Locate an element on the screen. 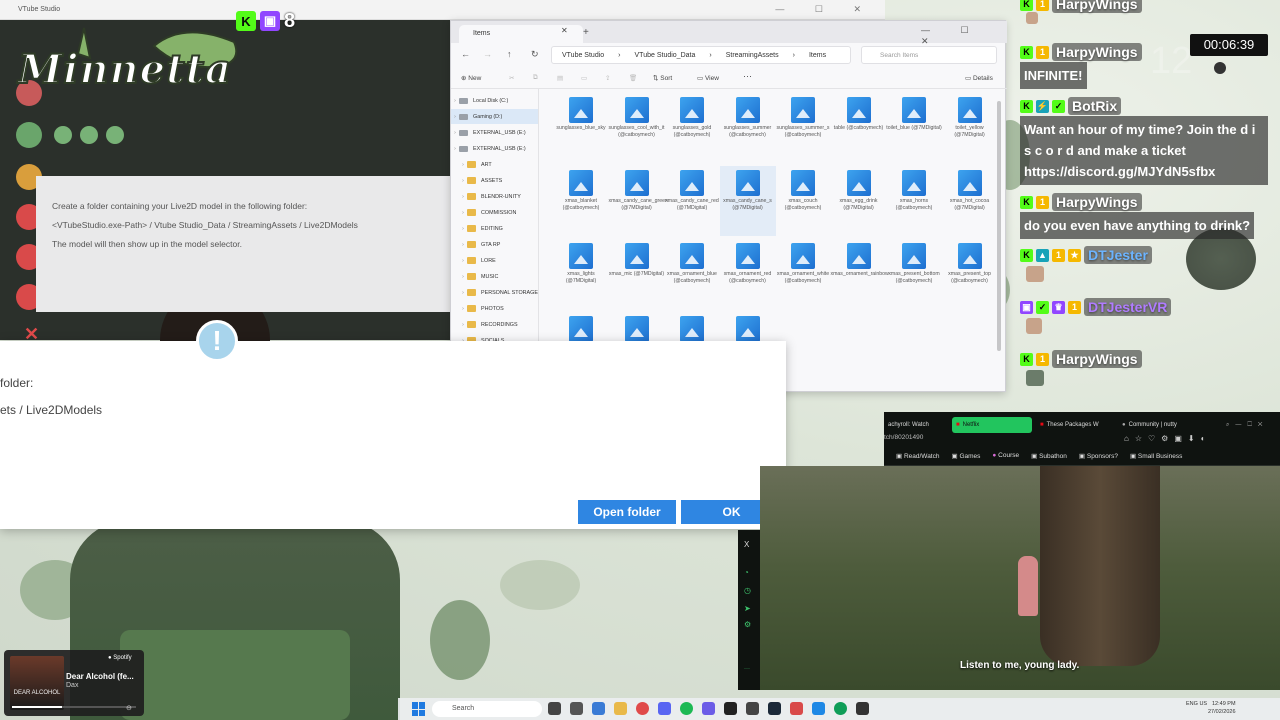 This screenshot has height=720, width=1280. file-item: sunglasses_summer (@catboymech) is located at coordinates (748, 128).